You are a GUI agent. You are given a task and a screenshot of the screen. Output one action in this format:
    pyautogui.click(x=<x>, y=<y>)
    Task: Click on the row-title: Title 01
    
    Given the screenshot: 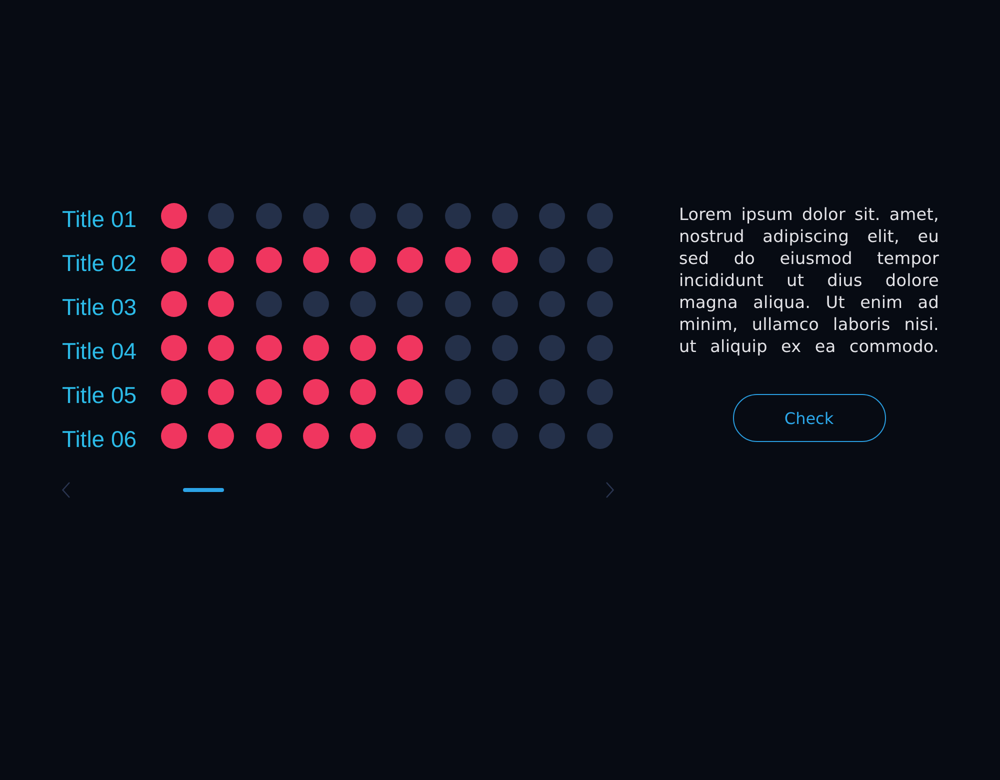 What is the action you would take?
    pyautogui.click(x=100, y=219)
    